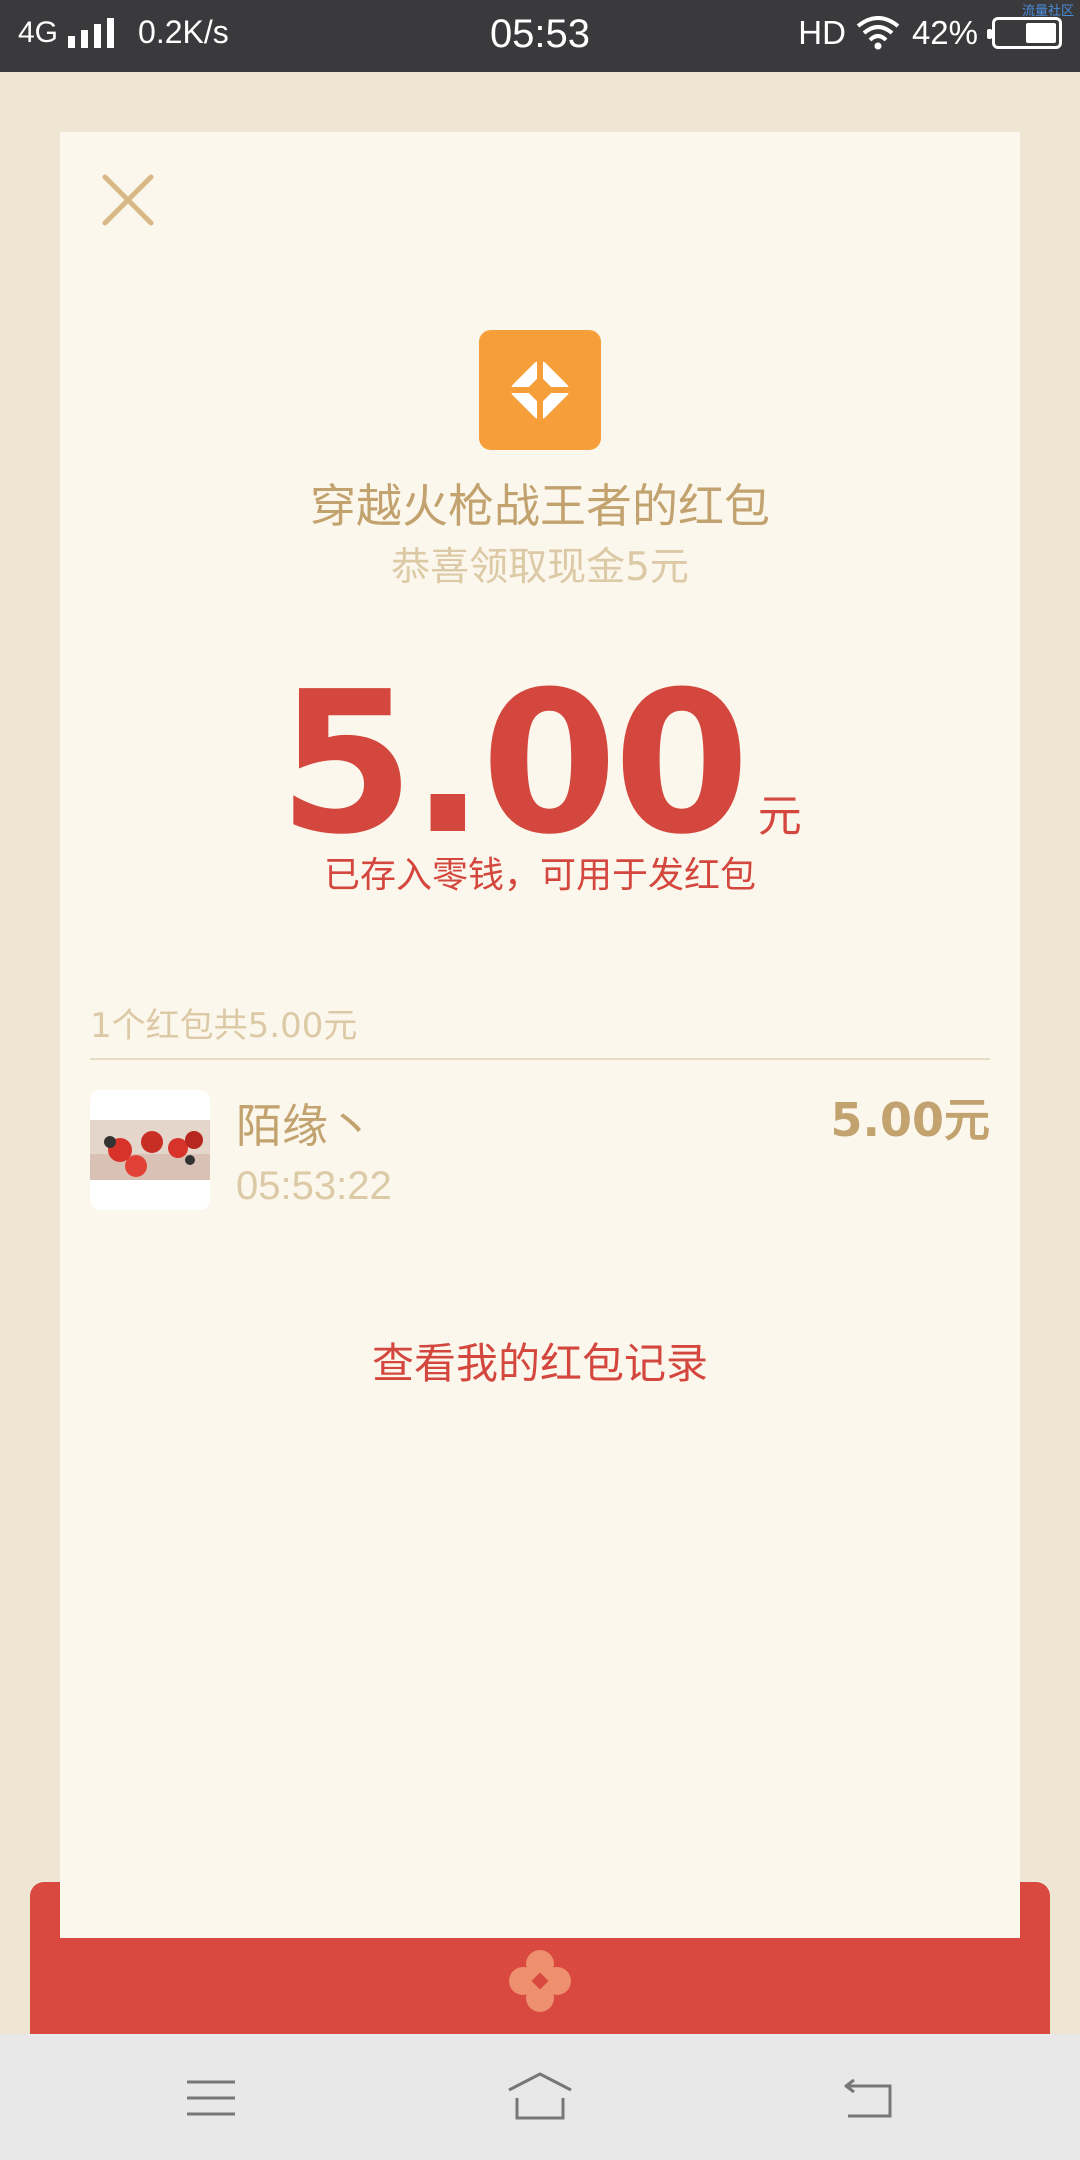 This screenshot has height=2160, width=1080. I want to click on battery-percent: 42%, so click(944, 32).